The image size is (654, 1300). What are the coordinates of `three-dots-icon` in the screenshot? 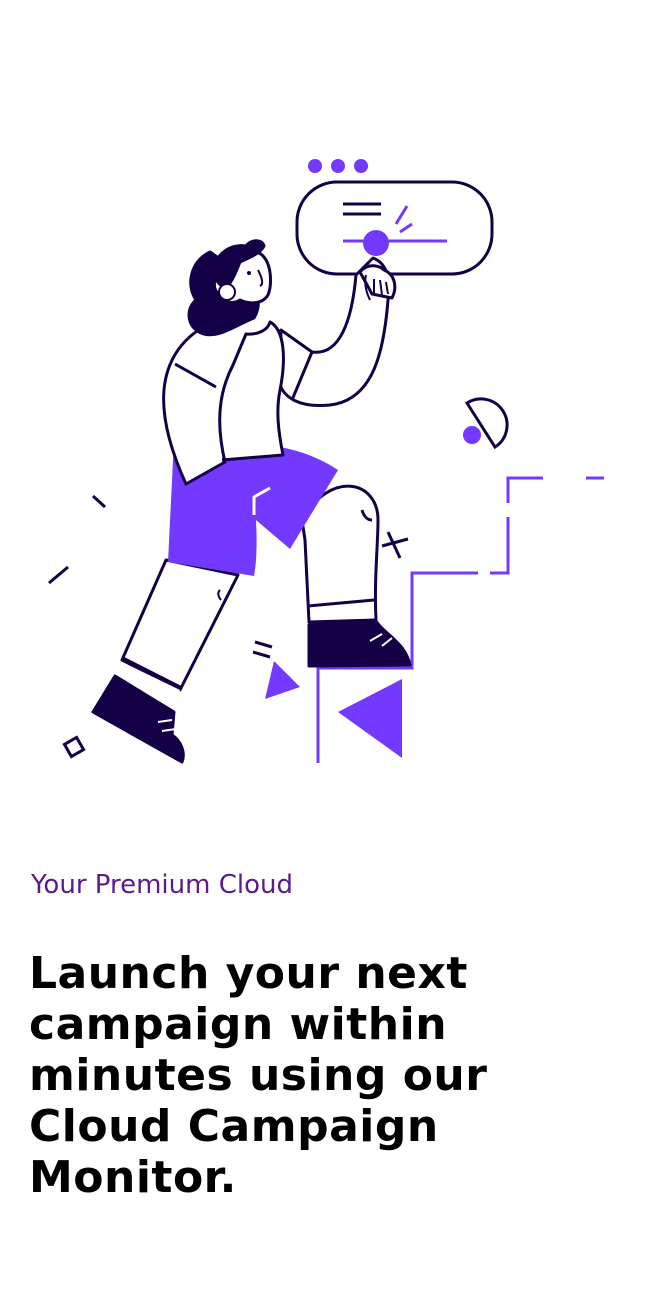 It's located at (338, 166).